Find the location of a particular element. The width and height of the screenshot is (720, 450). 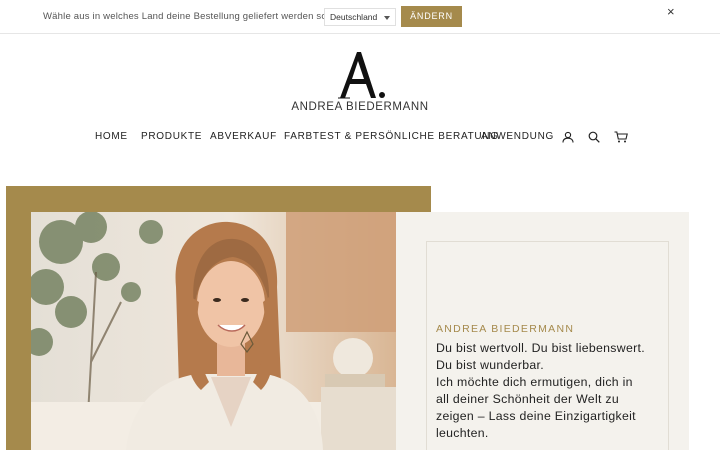

hero-text-line: Du bist wertvoll. Du bist liebenswert. is located at coordinates (540, 348).